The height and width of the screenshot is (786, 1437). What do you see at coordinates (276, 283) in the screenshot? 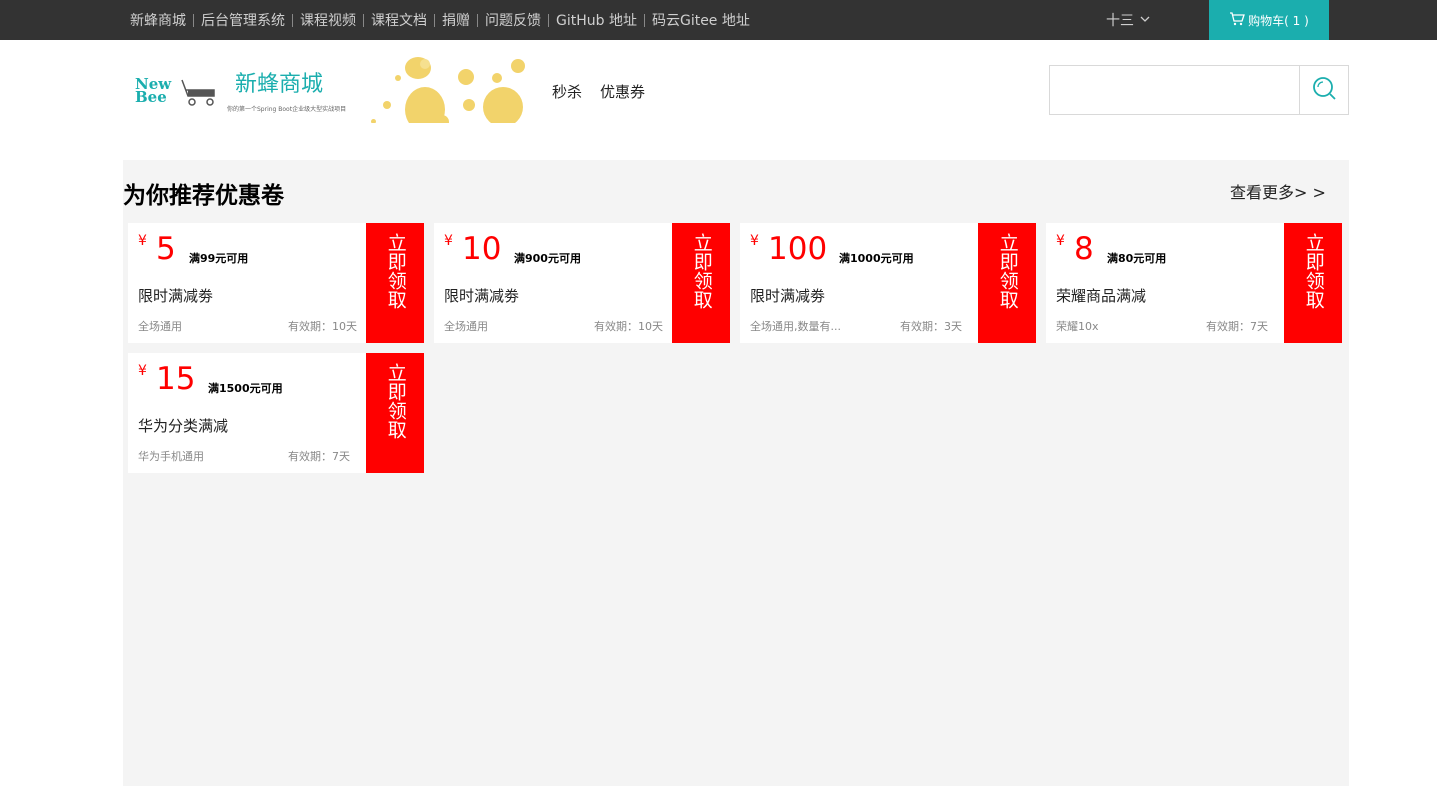
I see `coupon-card: ¥ 5 满99元可用 限时满减劵 全场通用 有效期：10天 立即领取` at bounding box center [276, 283].